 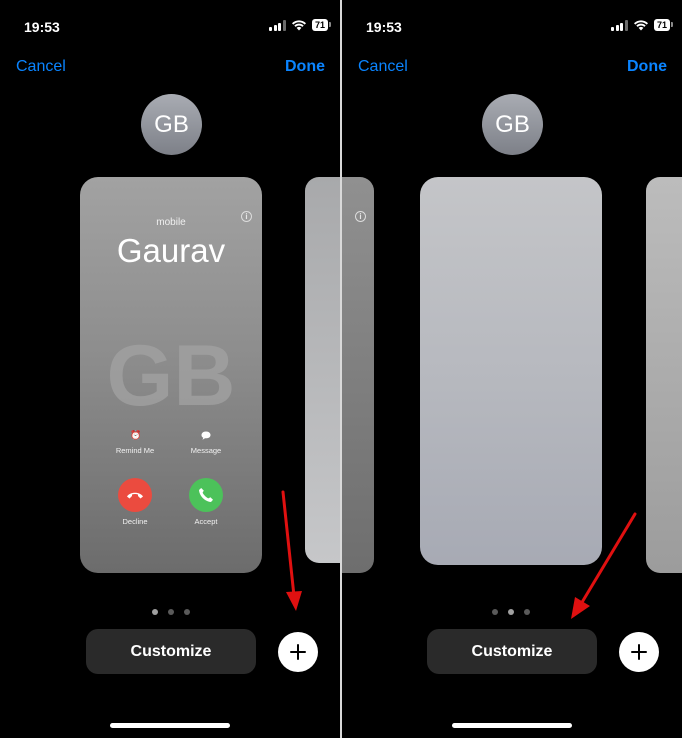 What do you see at coordinates (136, 435) in the screenshot?
I see `alarm-icon: ⏰` at bounding box center [136, 435].